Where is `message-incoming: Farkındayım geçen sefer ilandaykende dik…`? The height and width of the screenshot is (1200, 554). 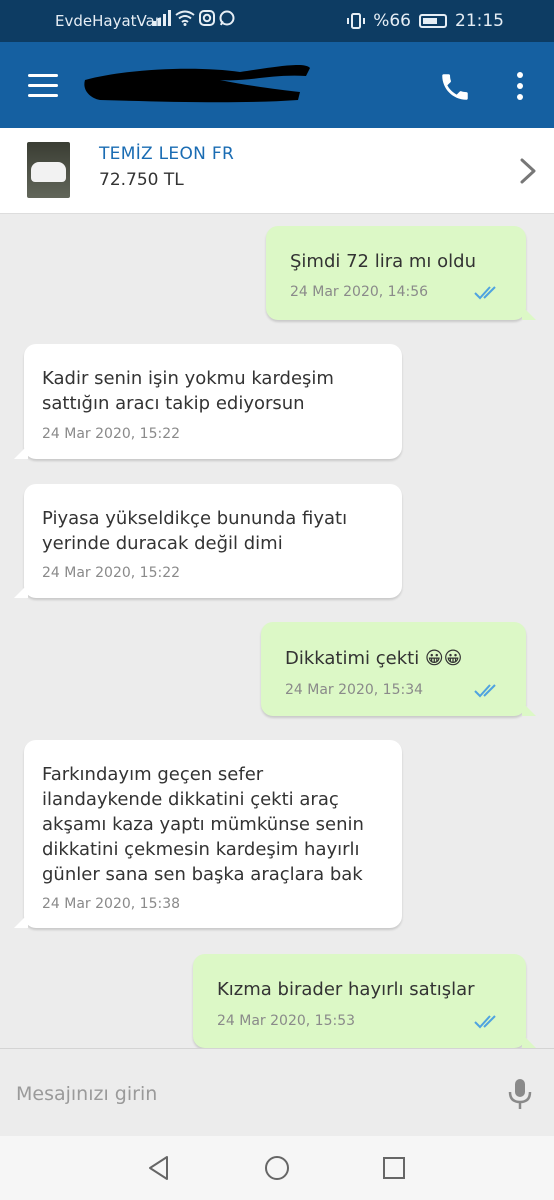
message-incoming: Farkındayım geçen sefer ilandaykende dik… is located at coordinates (208, 834).